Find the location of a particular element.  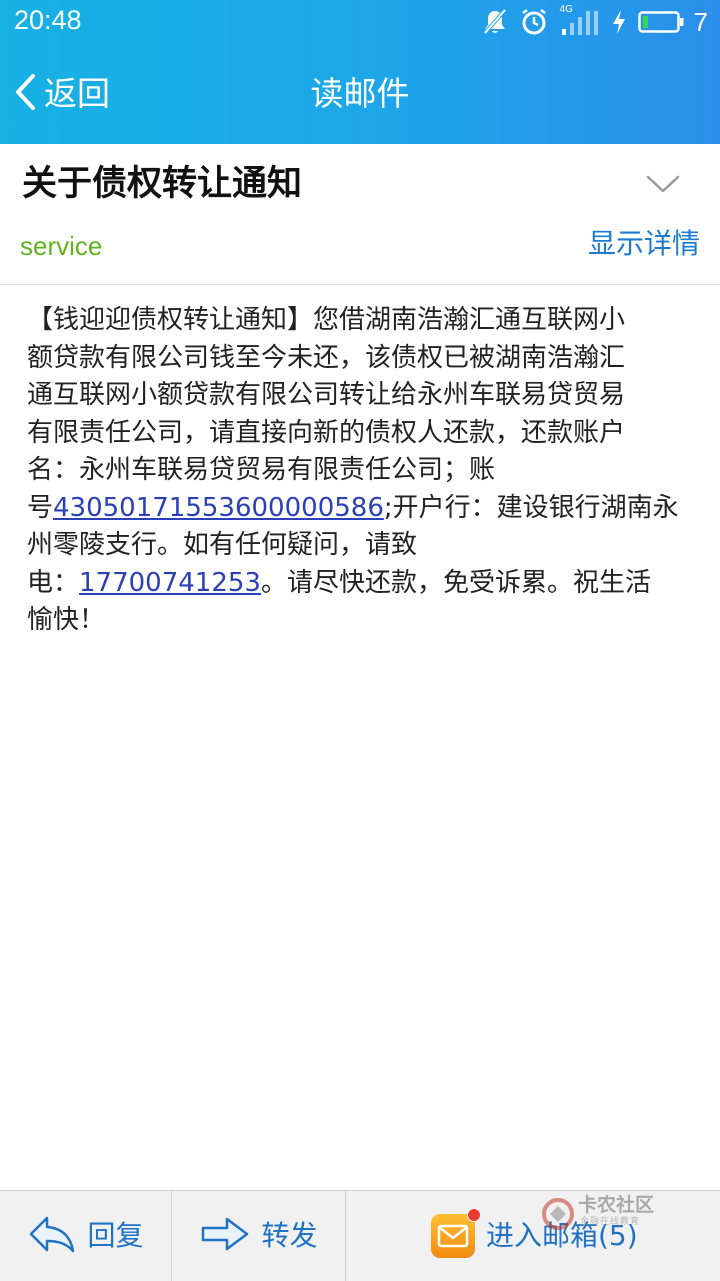

mail-header: 关于债权转让通知 service 显示详情 is located at coordinates (360, 214).